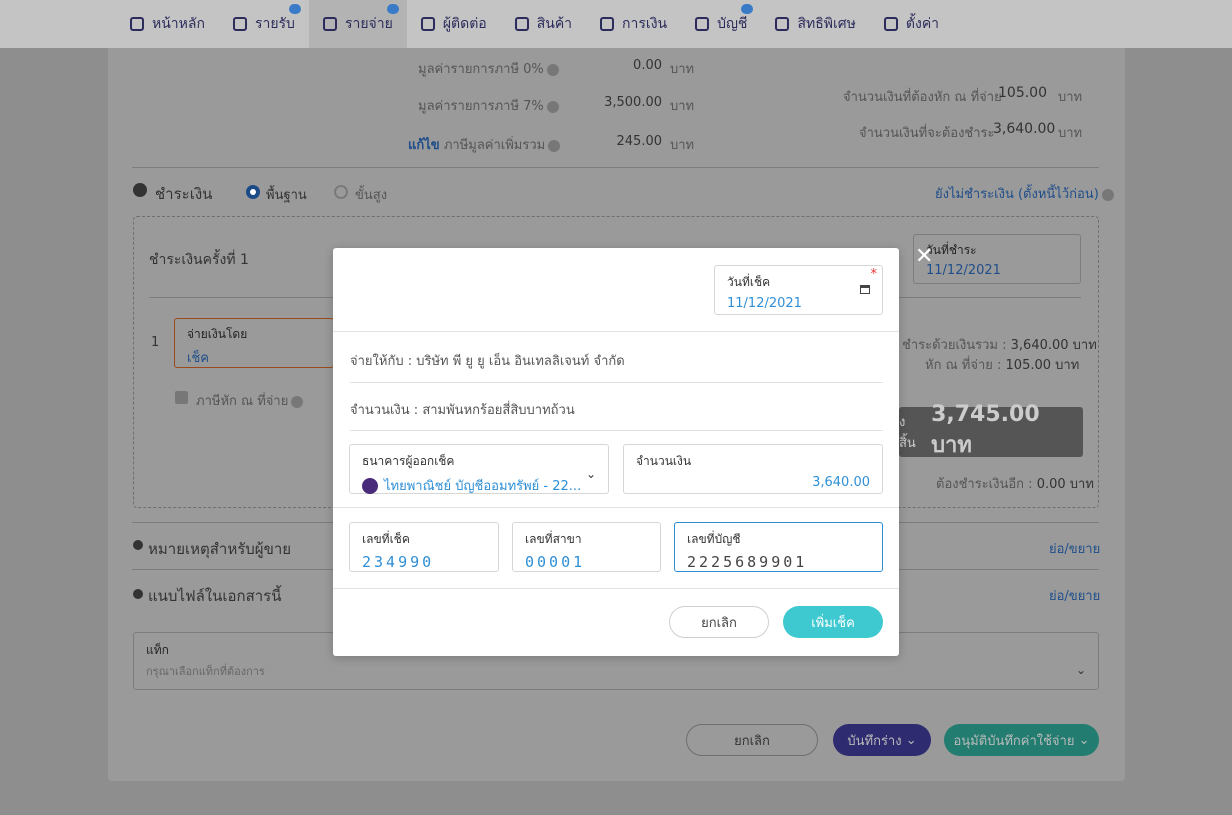 The width and height of the screenshot is (1232, 815). I want to click on unpaid-link: ยังไม่ชำระเงิน (ตั้งหนี้ไว้ก่อน), so click(1024, 193).